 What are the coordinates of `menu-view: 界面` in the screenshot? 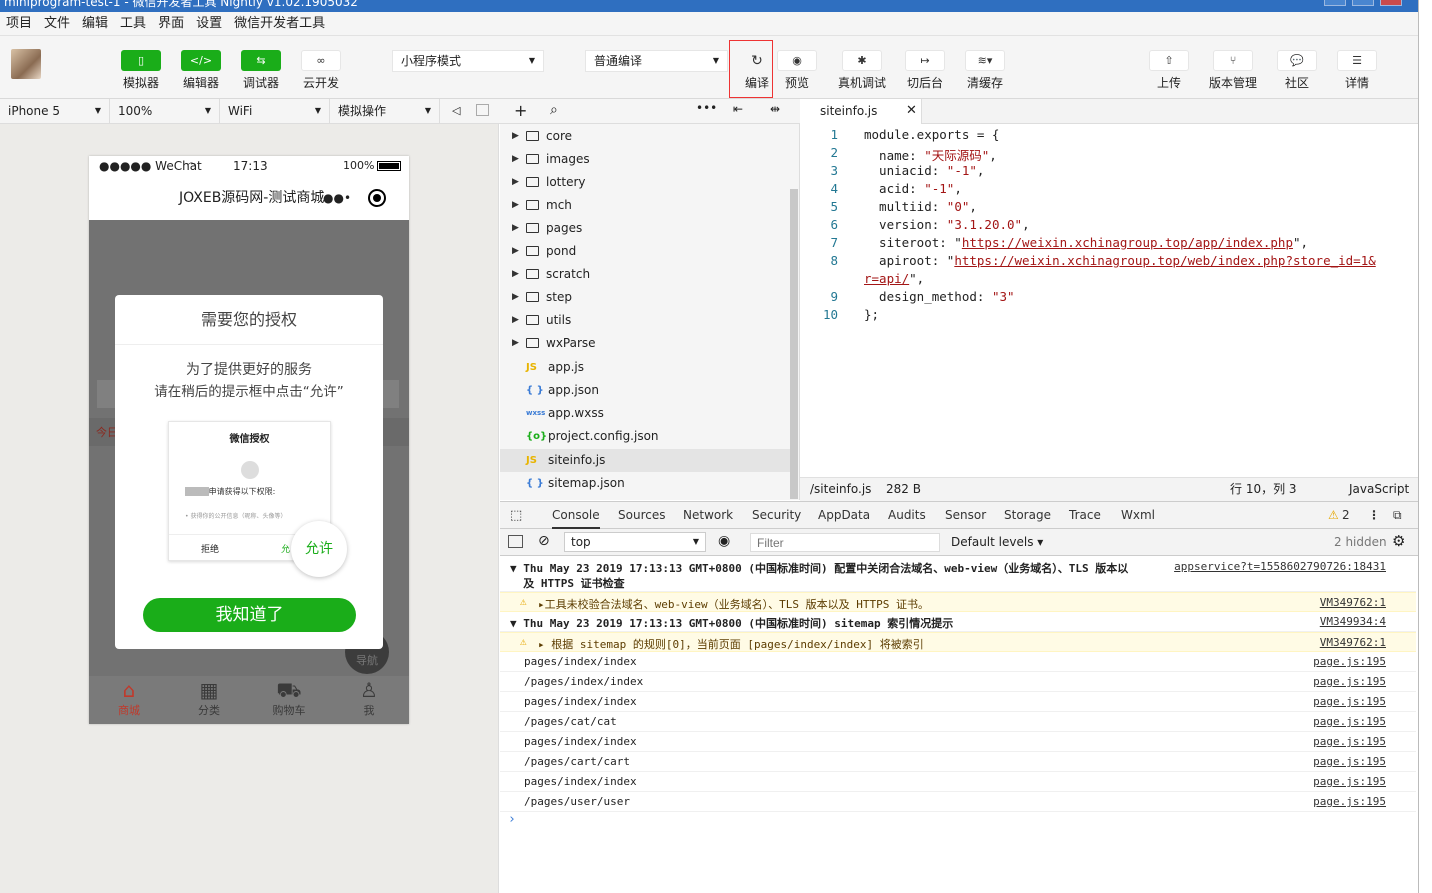 It's located at (171, 23).